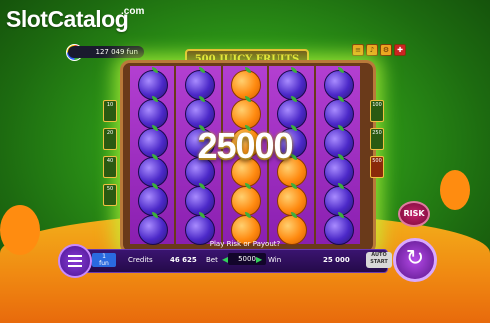  What do you see at coordinates (110, 167) in the screenshot?
I see `payline-badge: 40` at bounding box center [110, 167].